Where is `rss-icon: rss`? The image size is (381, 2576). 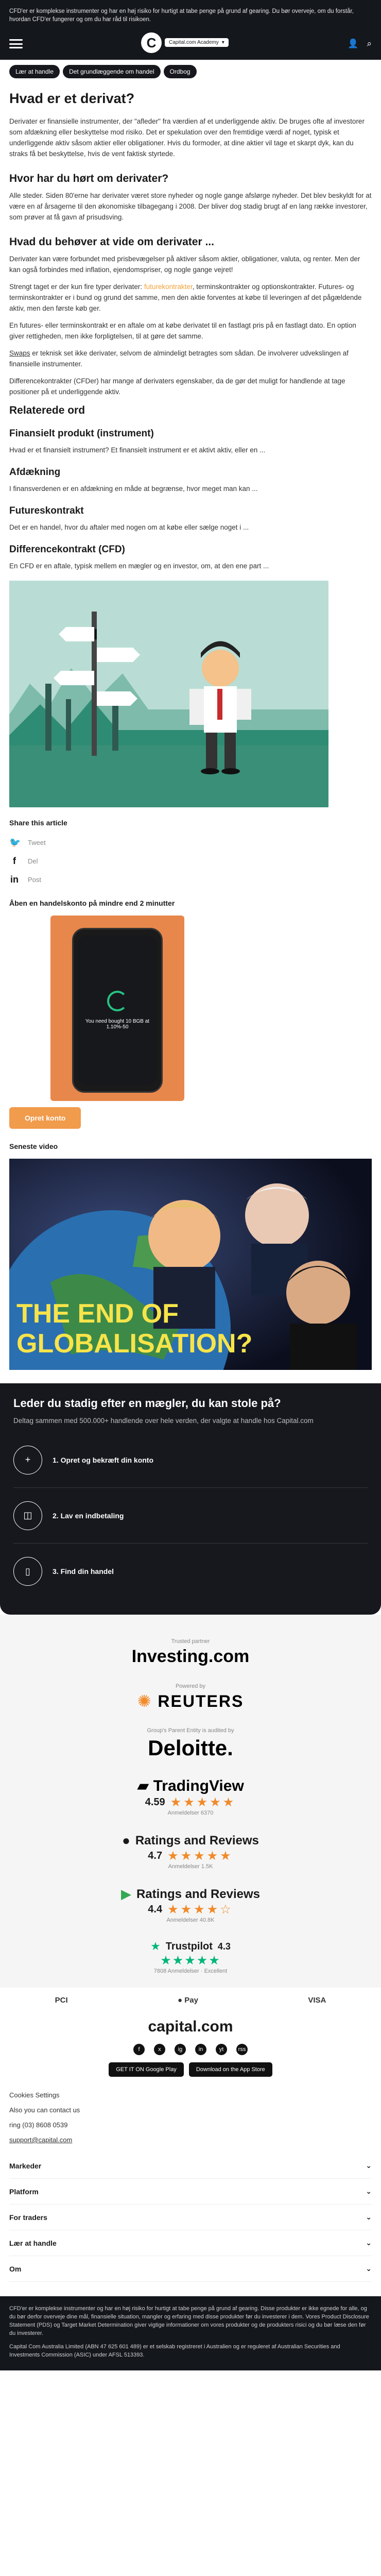 rss-icon: rss is located at coordinates (242, 2049).